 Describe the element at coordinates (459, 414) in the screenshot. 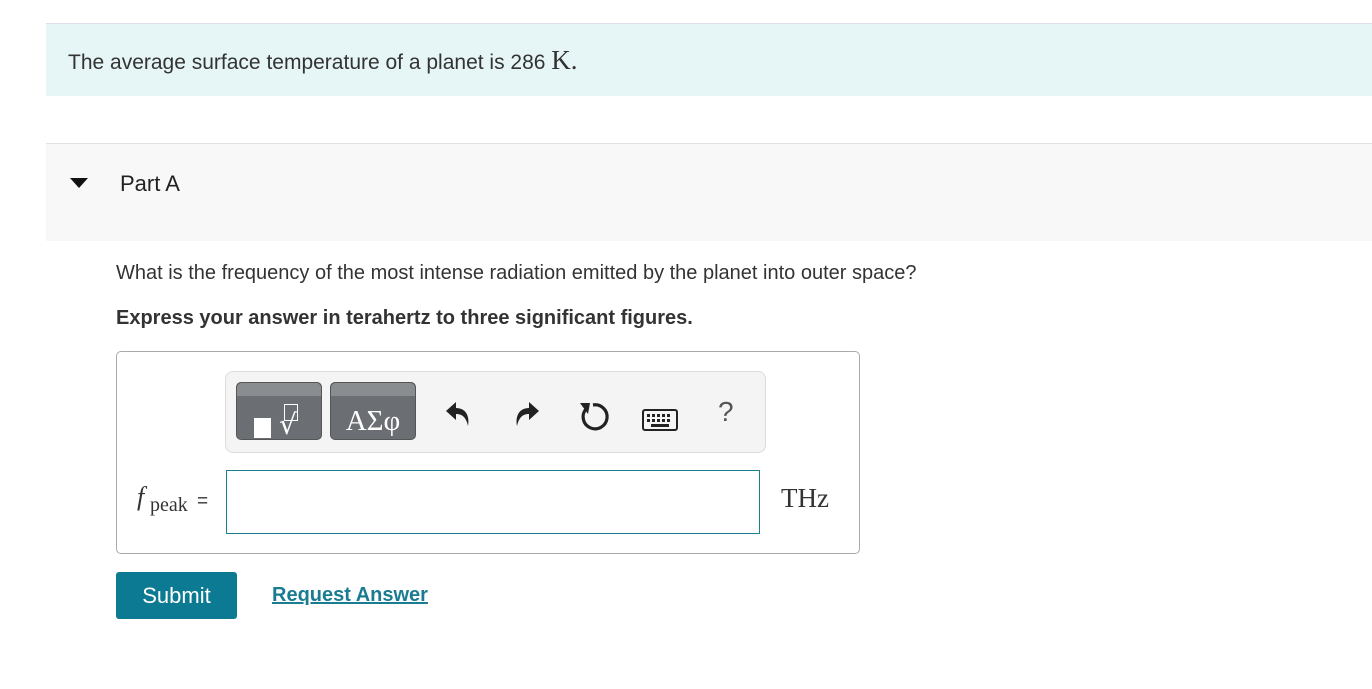

I see `undo-icon` at that location.